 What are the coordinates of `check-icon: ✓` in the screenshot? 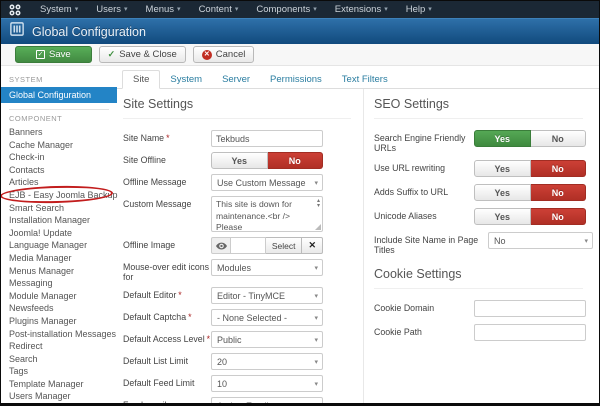 It's located at (111, 54).